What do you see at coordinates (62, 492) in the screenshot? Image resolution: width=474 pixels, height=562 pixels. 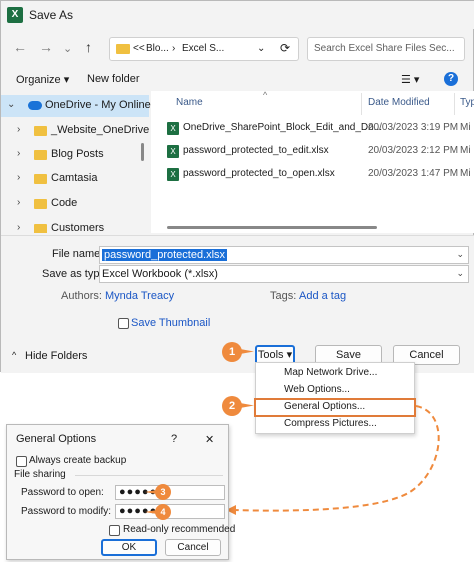 I see `password-to-open-label: Password to open:` at bounding box center [62, 492].